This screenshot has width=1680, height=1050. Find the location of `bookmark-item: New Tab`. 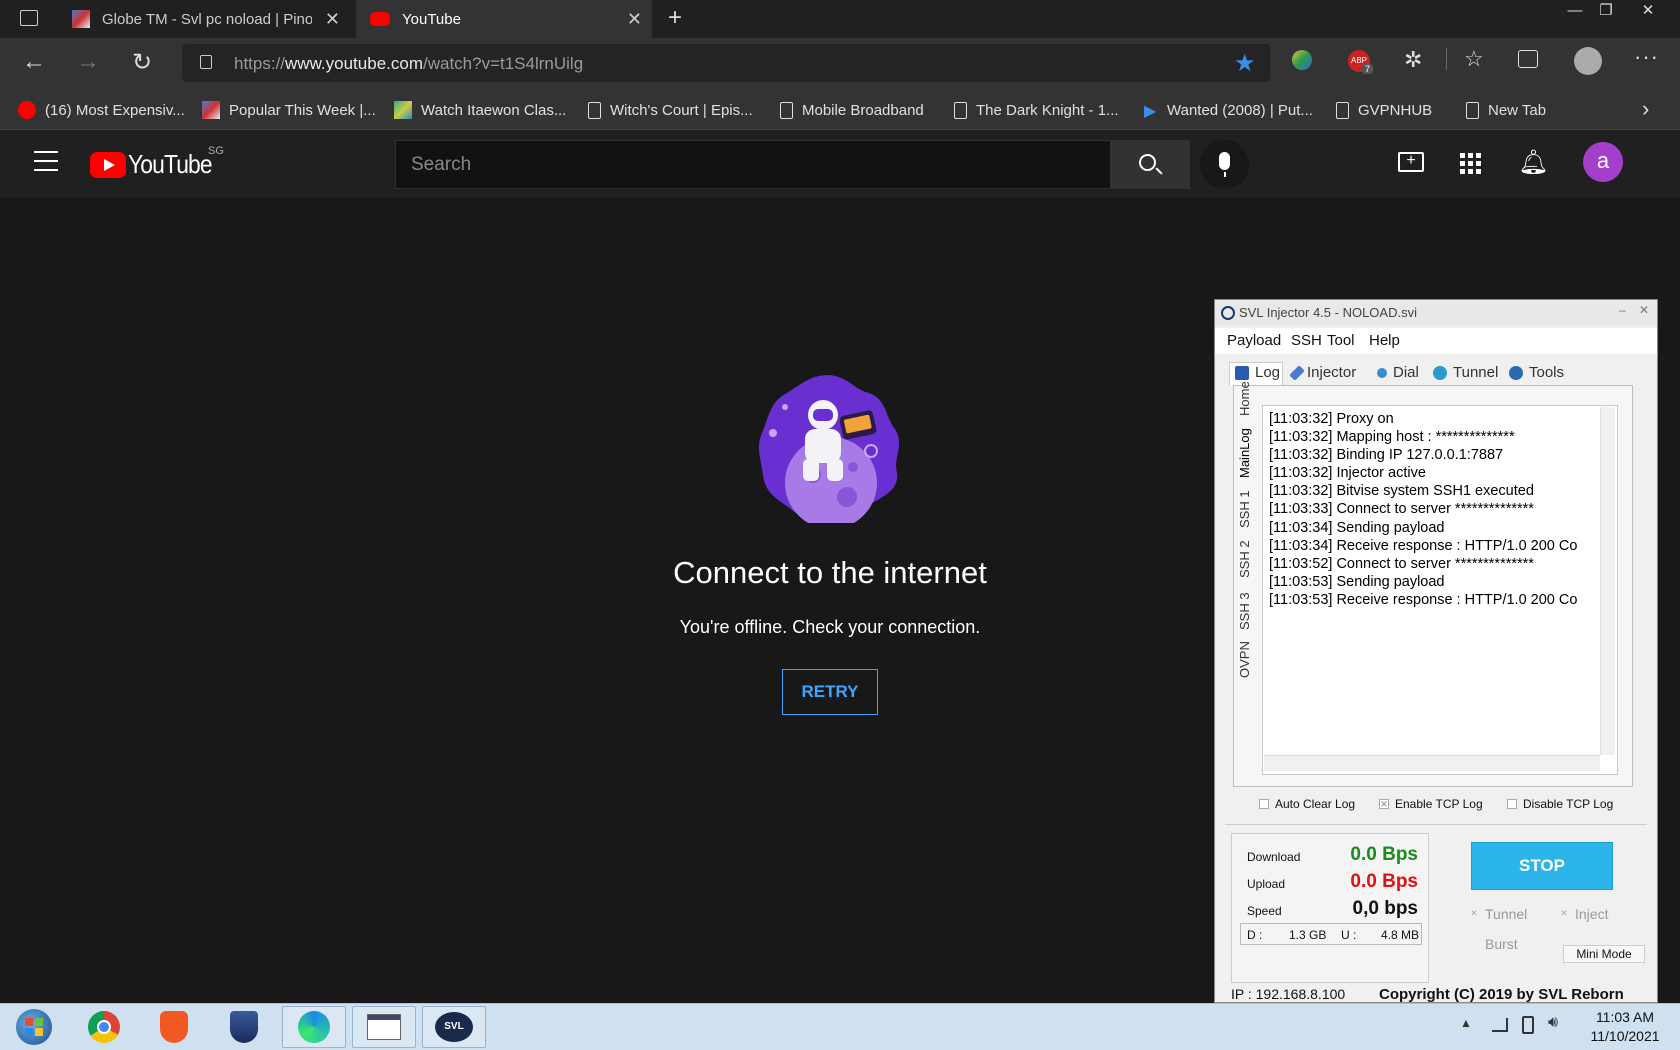

bookmark-item: New Tab is located at coordinates (1506, 110).